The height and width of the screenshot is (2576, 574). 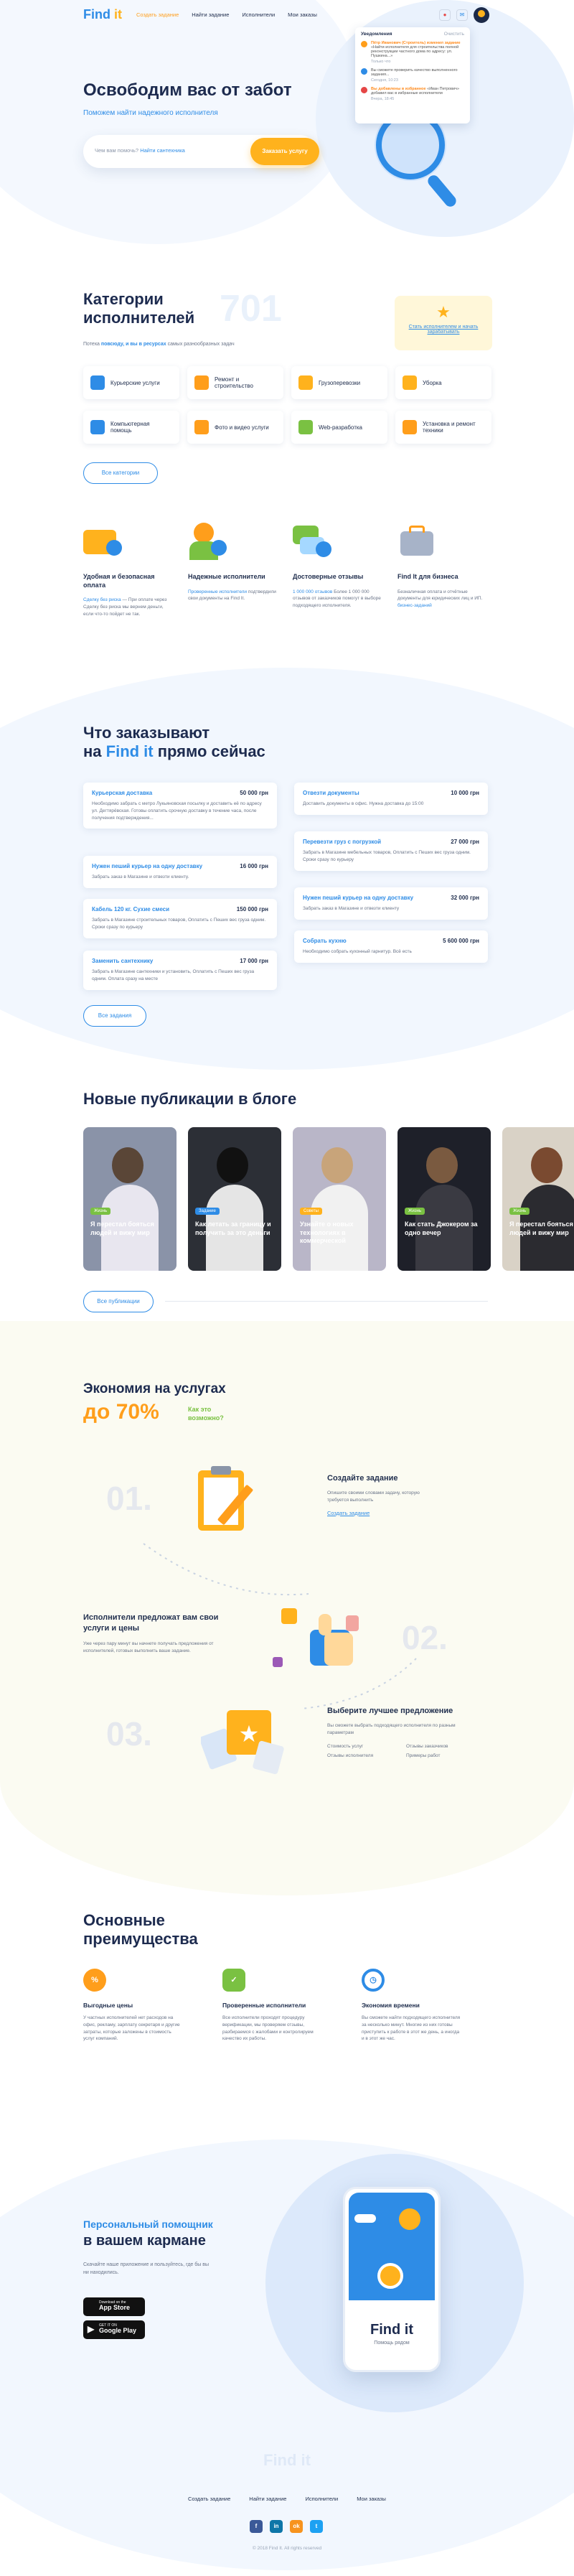 What do you see at coordinates (129, 1498) in the screenshot?
I see `step-number: 01.` at bounding box center [129, 1498].